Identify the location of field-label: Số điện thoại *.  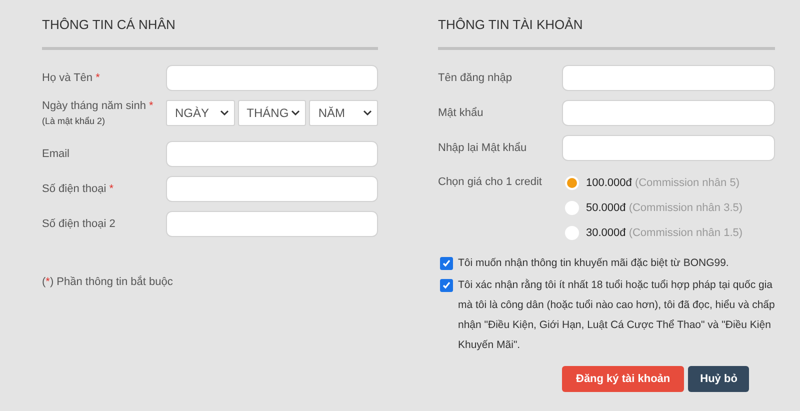
(78, 189).